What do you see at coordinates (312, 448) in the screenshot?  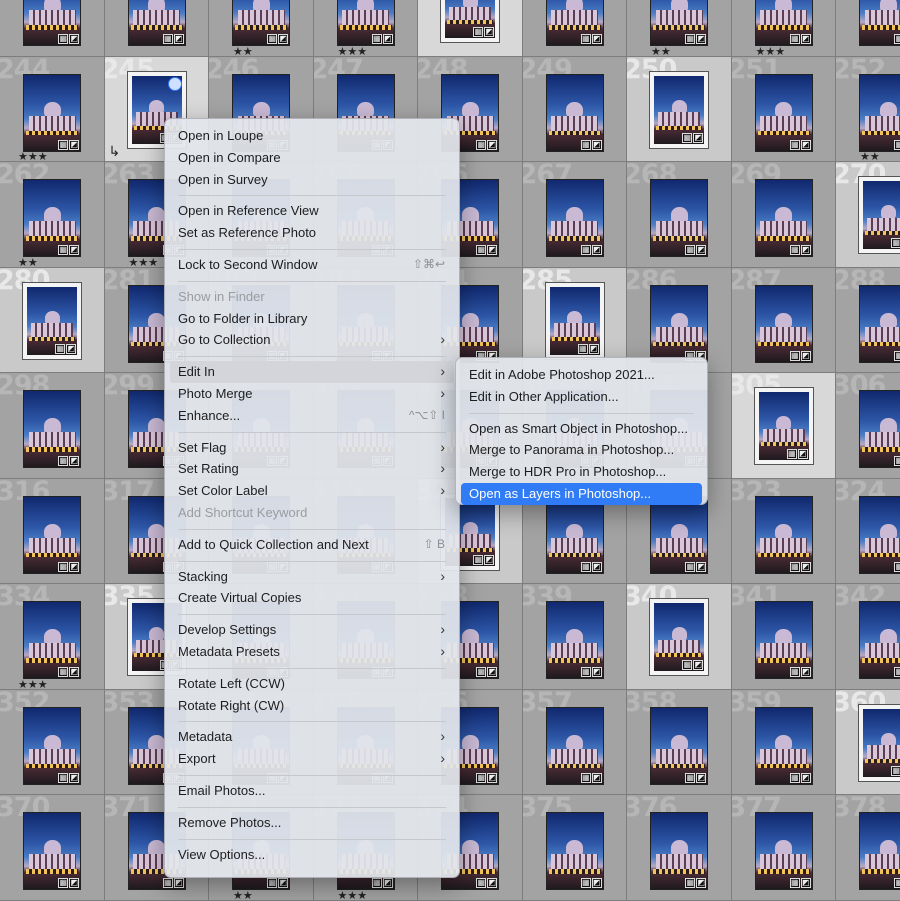 I see `menu-item-set-flag: Set Flag ›` at bounding box center [312, 448].